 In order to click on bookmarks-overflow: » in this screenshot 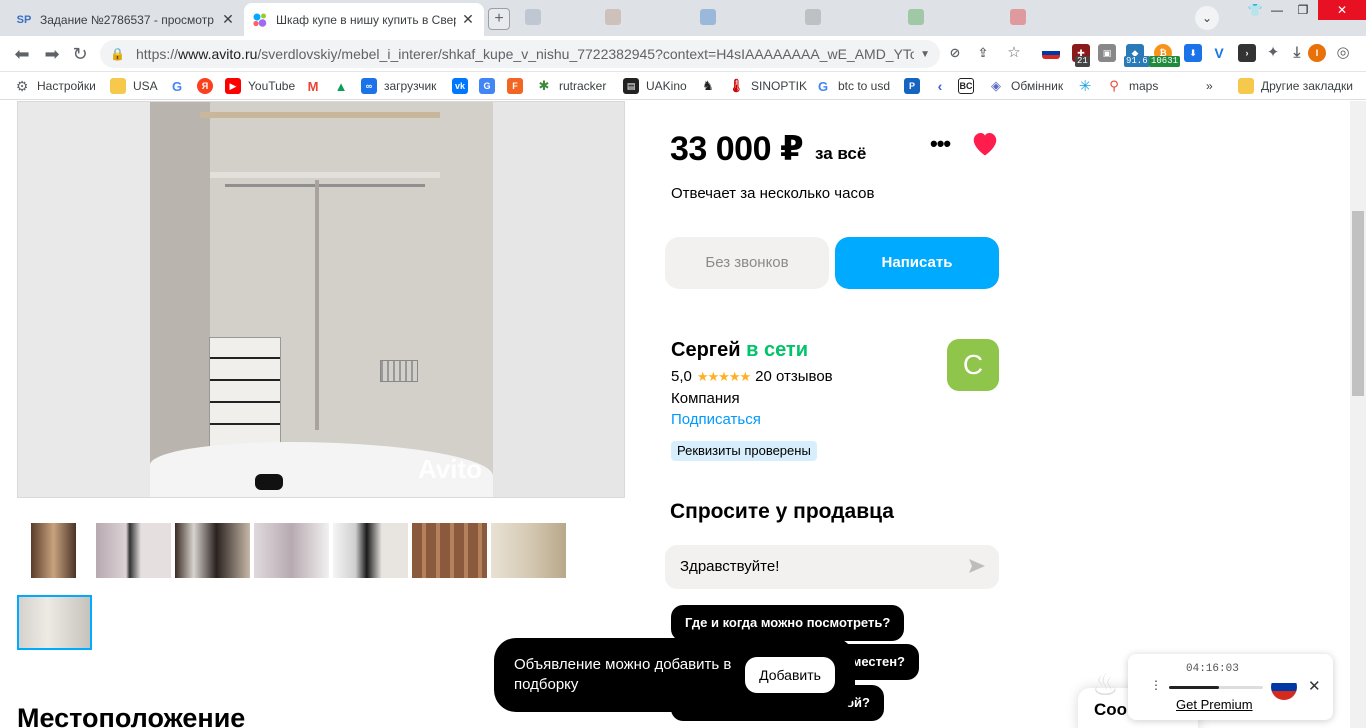, I will do `click(1209, 86)`.